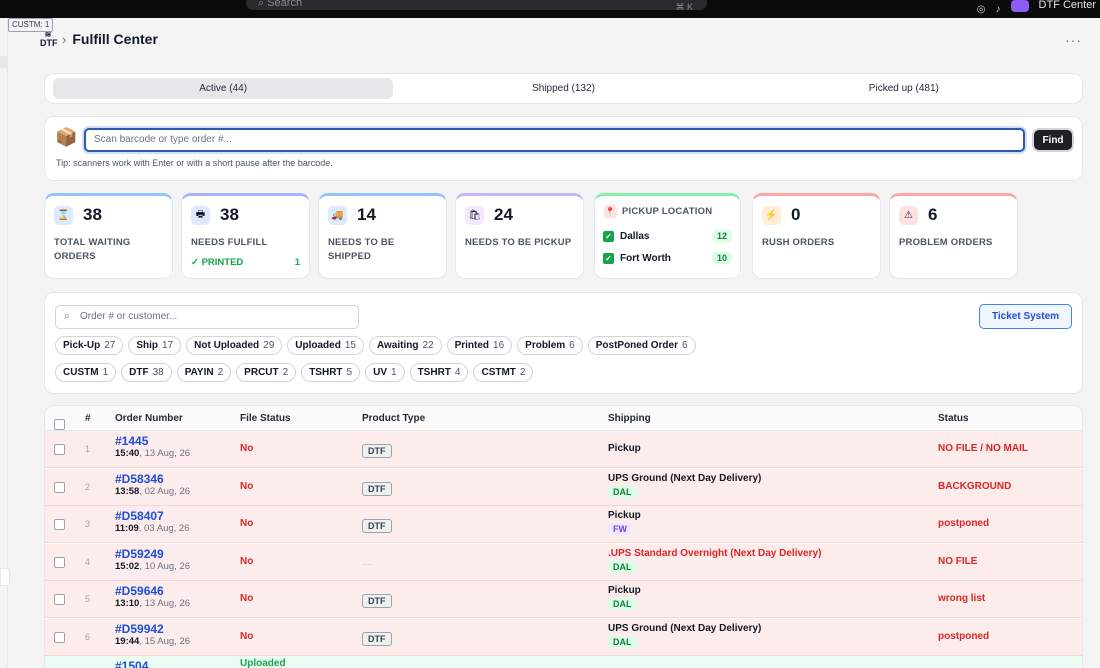  I want to click on tab-active: Active (44), so click(223, 88).